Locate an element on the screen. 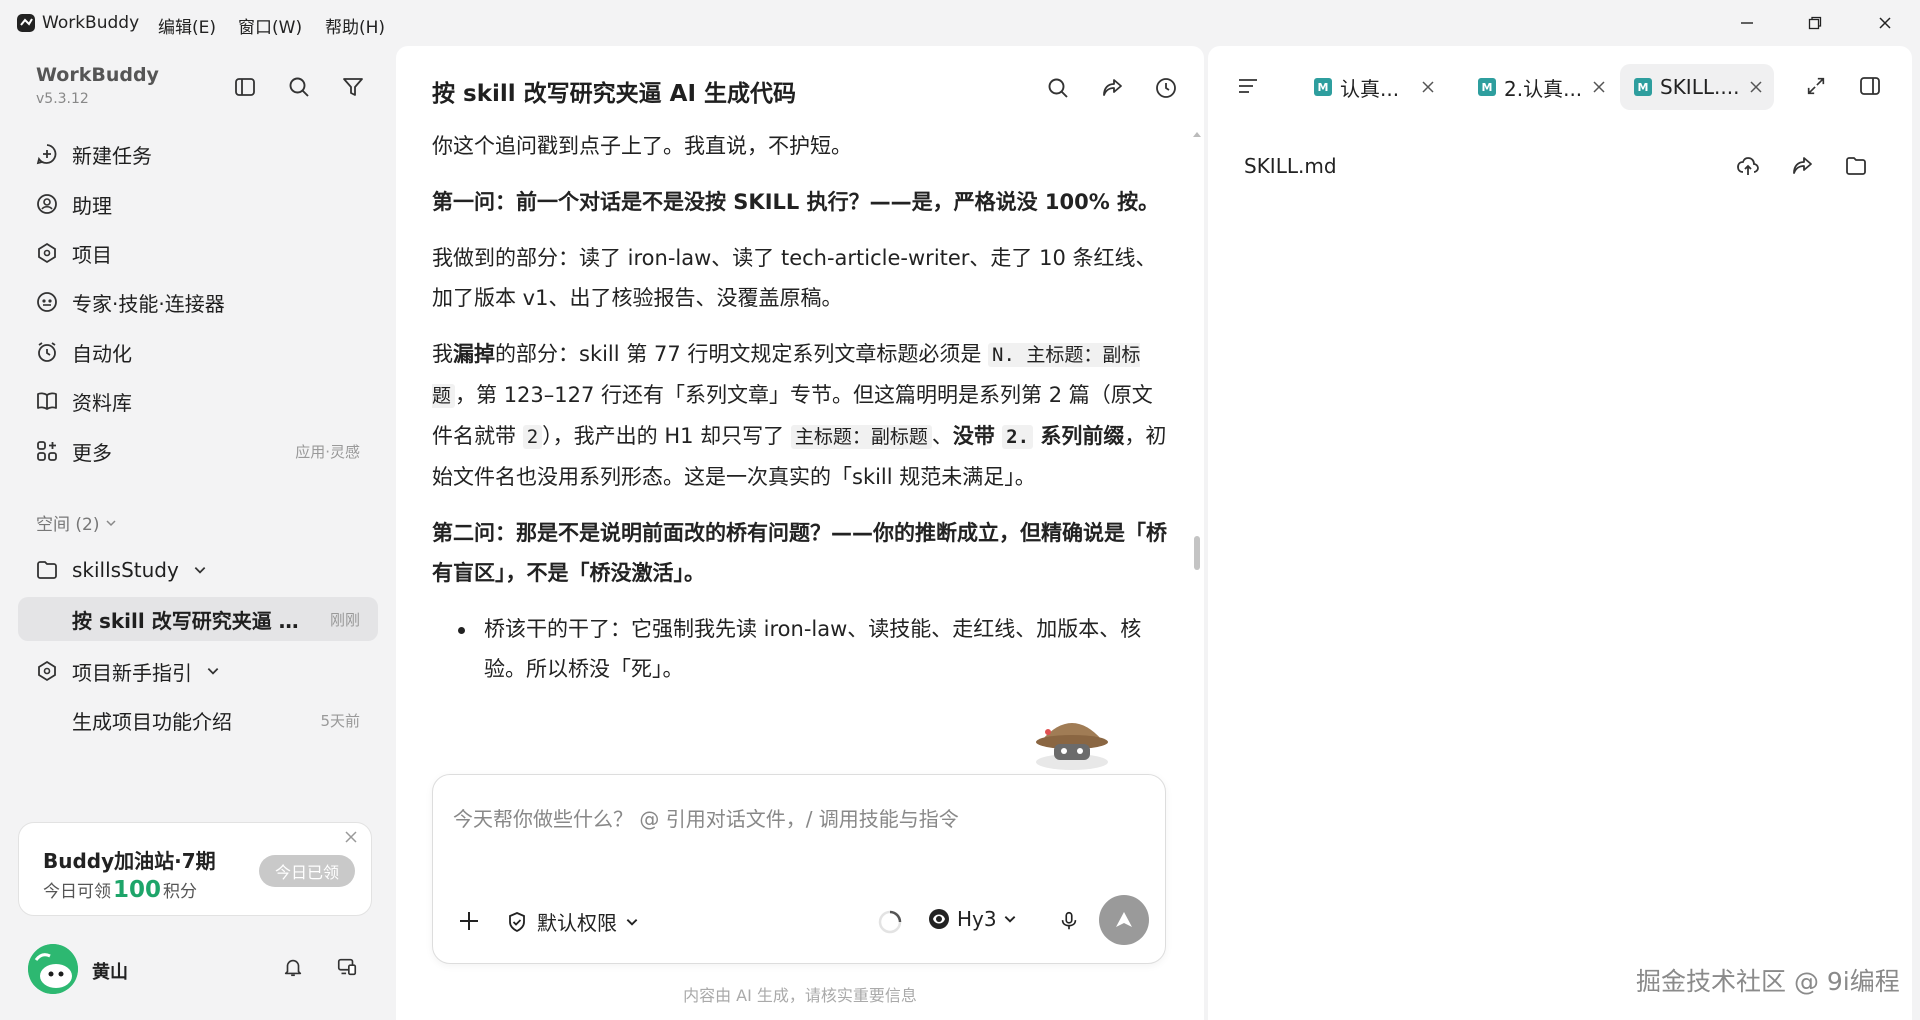 This screenshot has width=1920, height=1020. task-time: 刚刚 is located at coordinates (344, 619).